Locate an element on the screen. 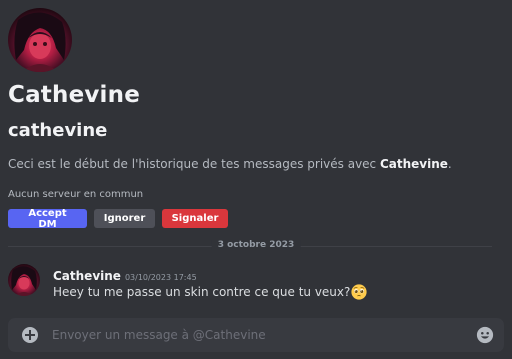  pleading-face-emoji-icon is located at coordinates (359, 292).